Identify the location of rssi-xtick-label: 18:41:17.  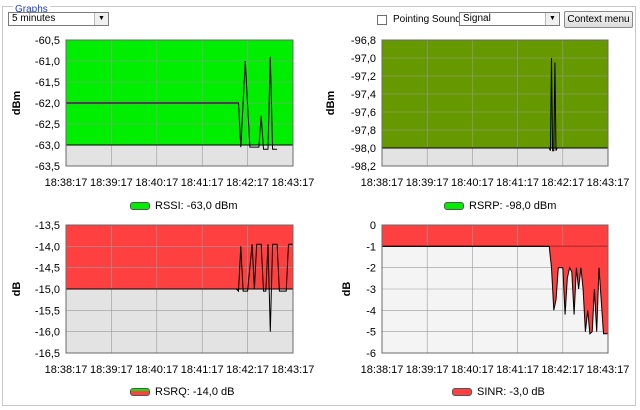
(202, 183).